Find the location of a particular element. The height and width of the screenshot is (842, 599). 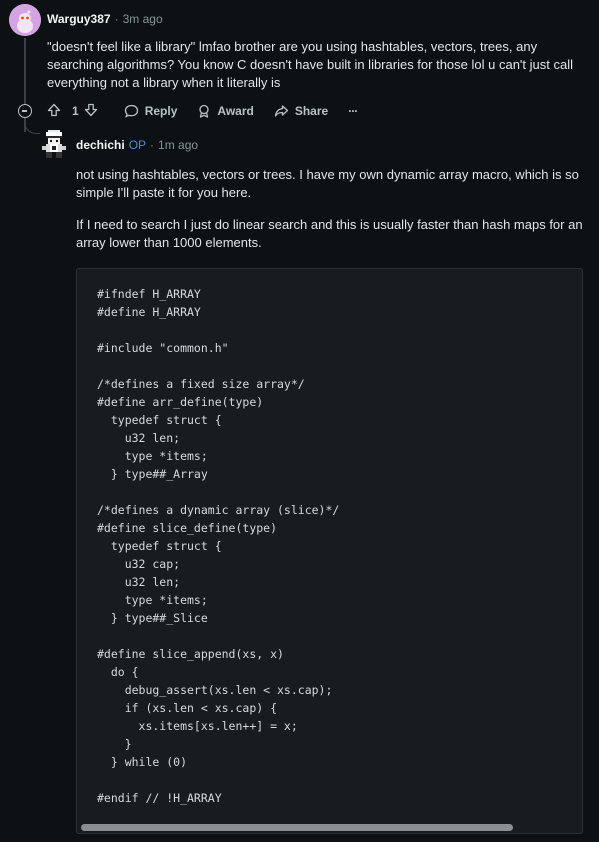

thread-curve is located at coordinates (32, 126).